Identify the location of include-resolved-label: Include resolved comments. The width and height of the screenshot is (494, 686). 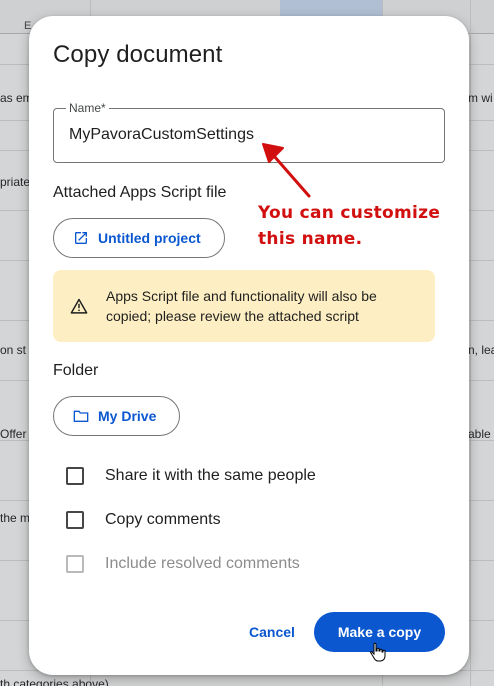
(202, 563).